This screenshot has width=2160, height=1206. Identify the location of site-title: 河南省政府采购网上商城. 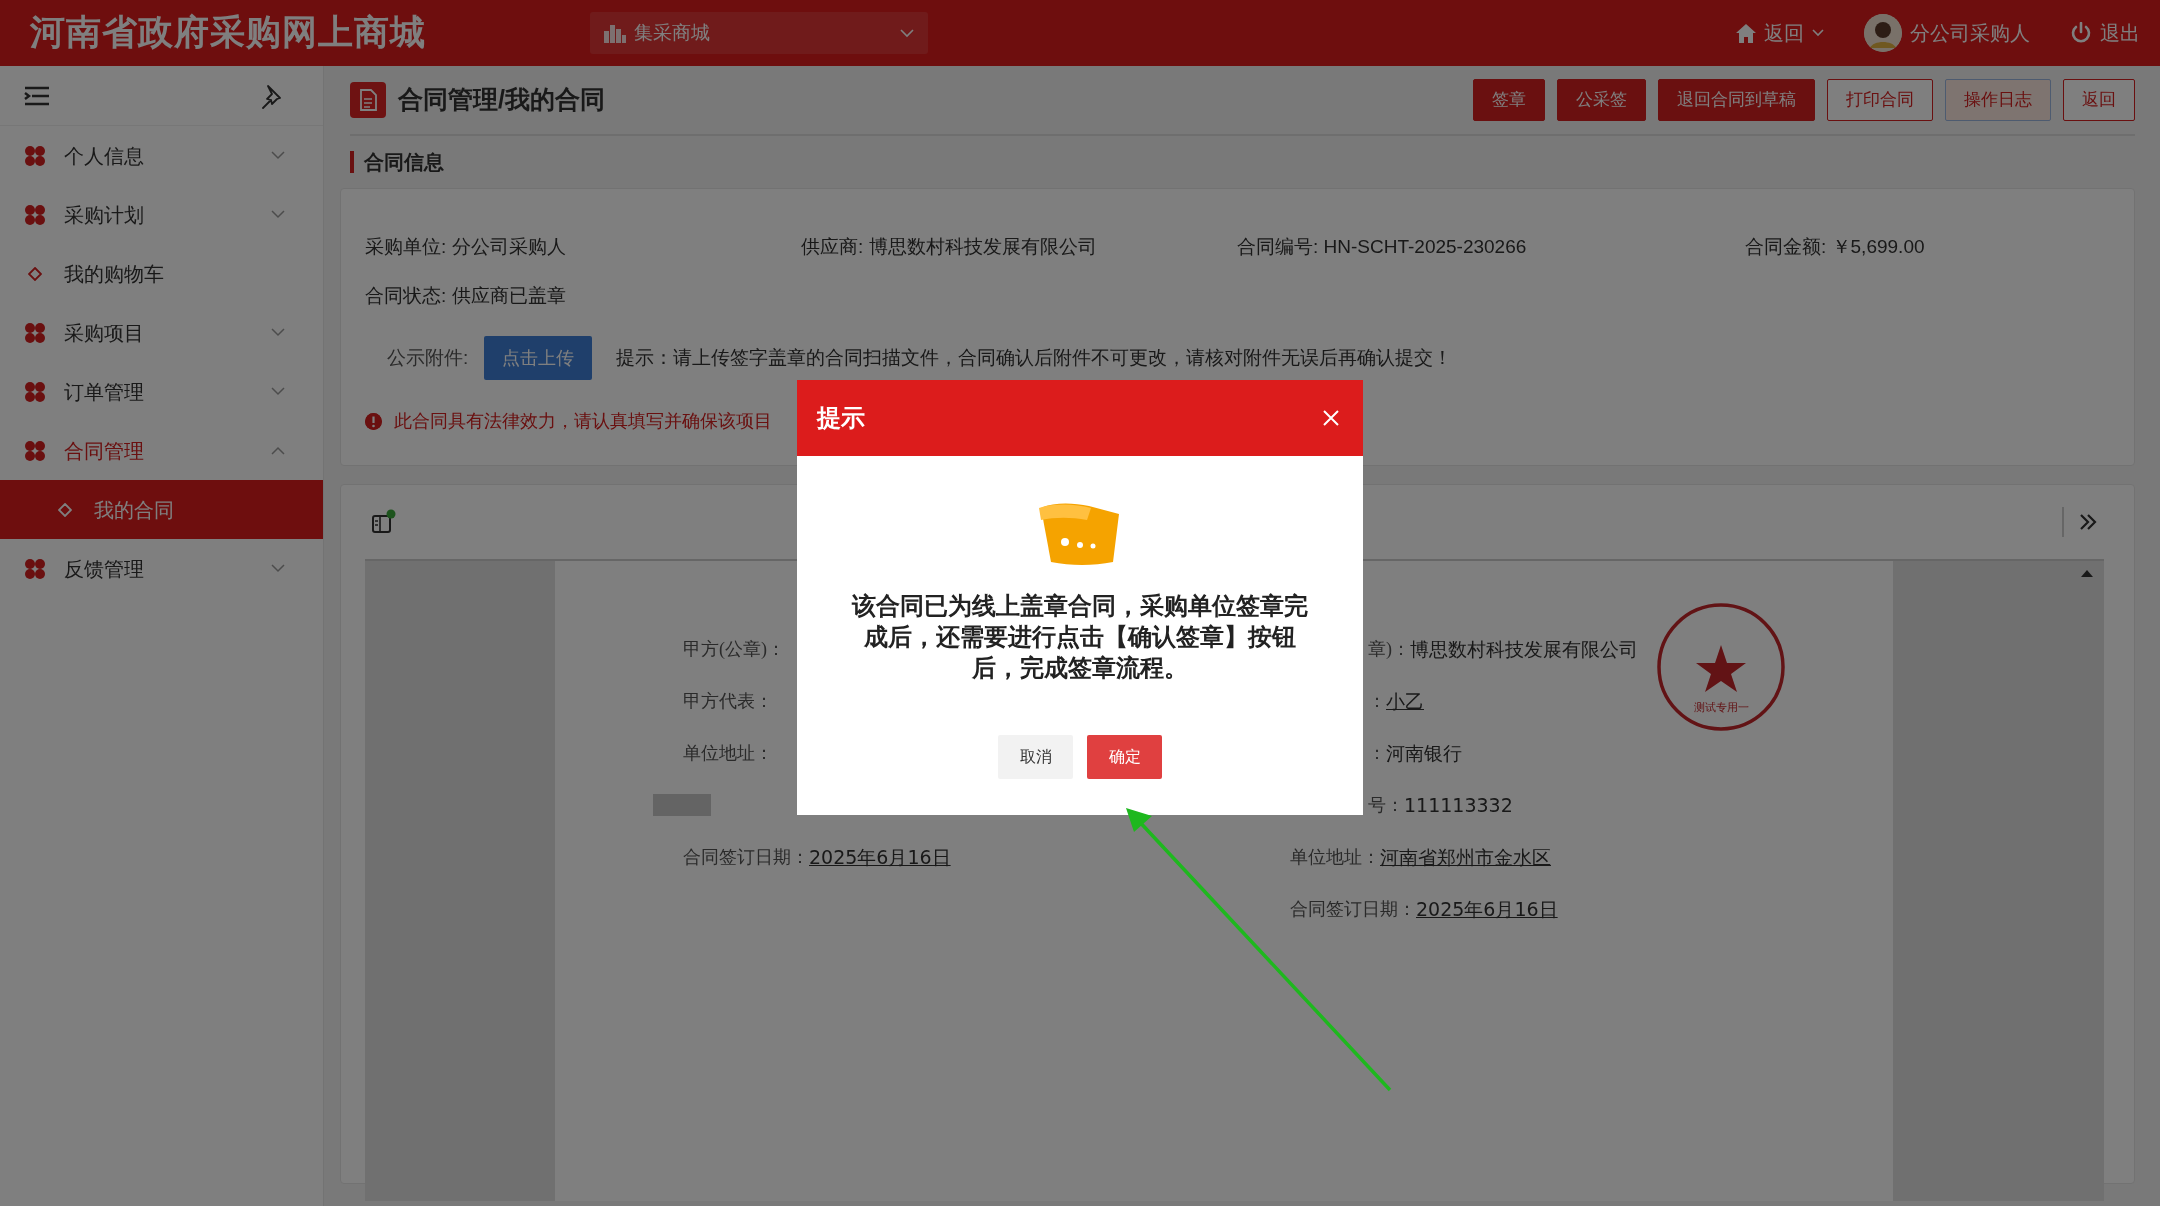
(228, 32).